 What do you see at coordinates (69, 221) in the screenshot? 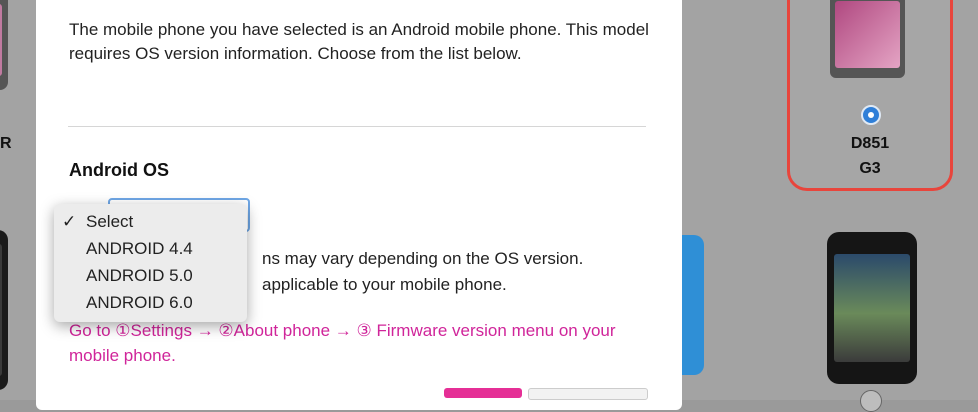
I see `checkmark-icon: ✓` at bounding box center [69, 221].